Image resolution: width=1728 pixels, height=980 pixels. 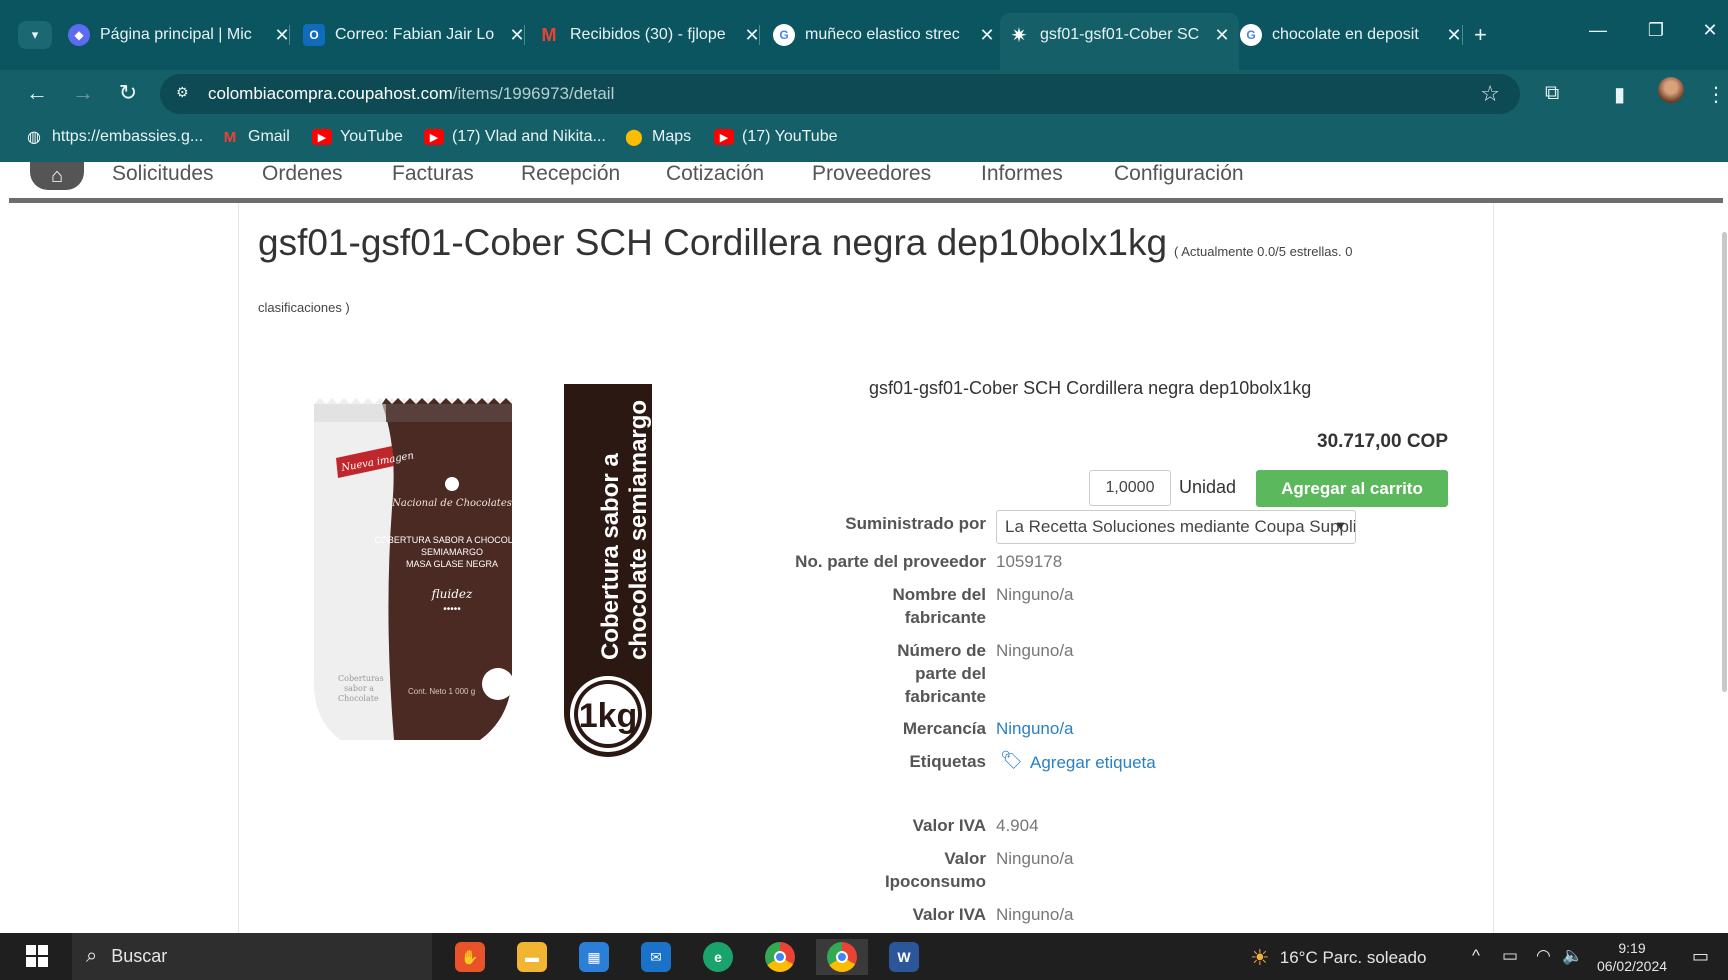 What do you see at coordinates (1035, 858) in the screenshot?
I see `ipoconsumo-value: Ninguno/a` at bounding box center [1035, 858].